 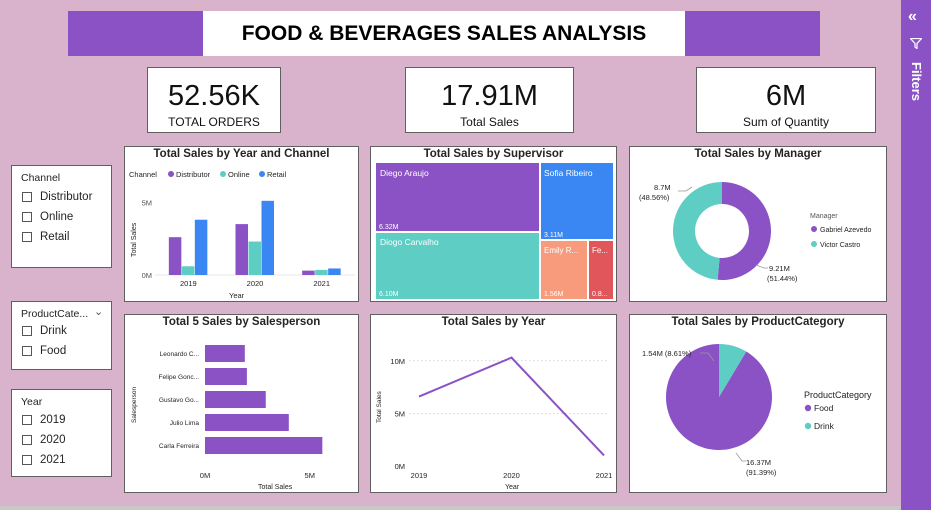 I want to click on tile-label: Diogo Carvalho, so click(x=409, y=242).